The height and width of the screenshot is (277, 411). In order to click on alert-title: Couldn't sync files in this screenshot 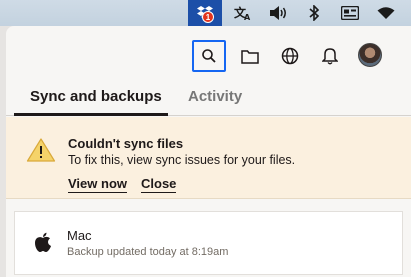, I will do `click(126, 143)`.